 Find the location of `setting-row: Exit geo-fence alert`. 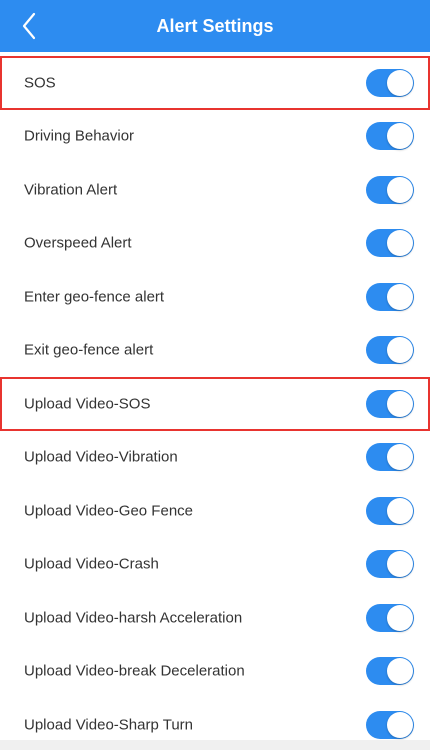

setting-row: Exit geo-fence alert is located at coordinates (215, 351).